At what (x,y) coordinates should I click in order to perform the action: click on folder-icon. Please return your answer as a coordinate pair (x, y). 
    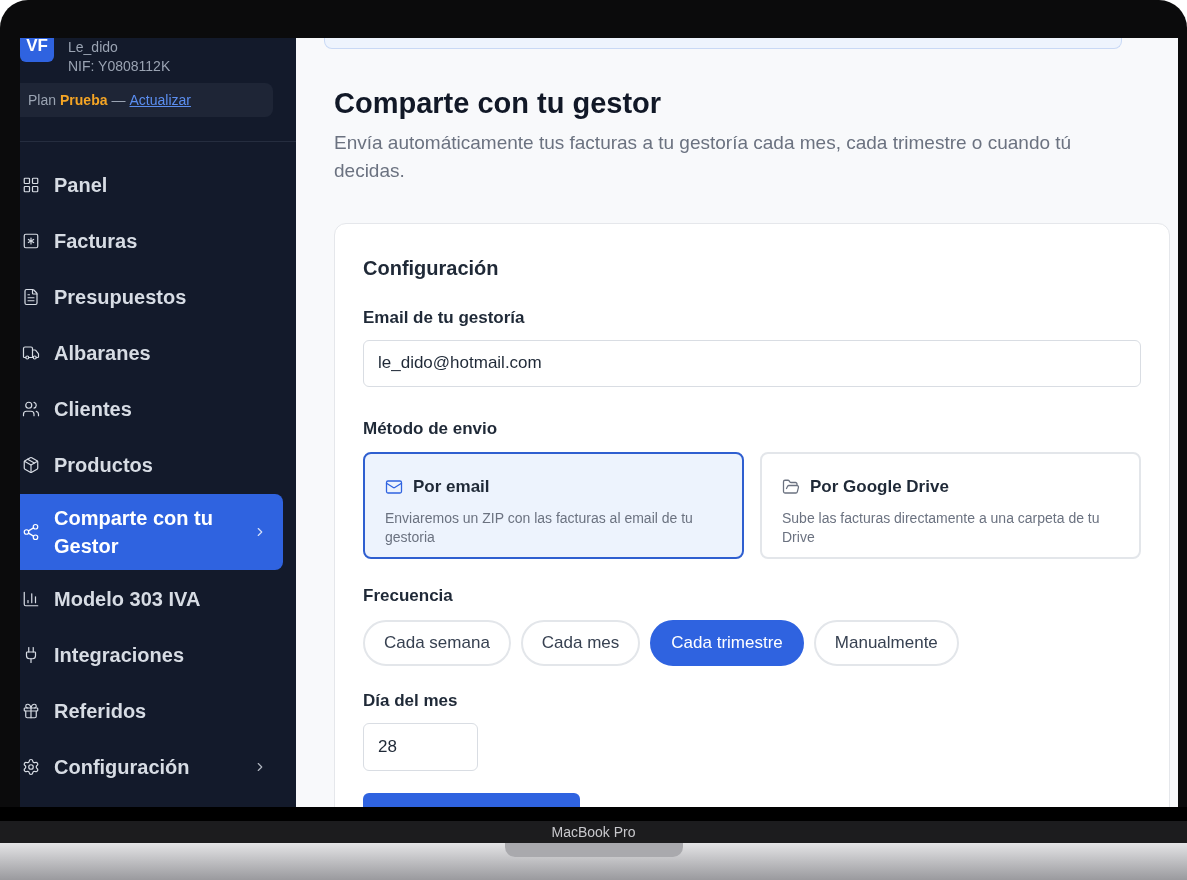
    Looking at the image, I should click on (791, 486).